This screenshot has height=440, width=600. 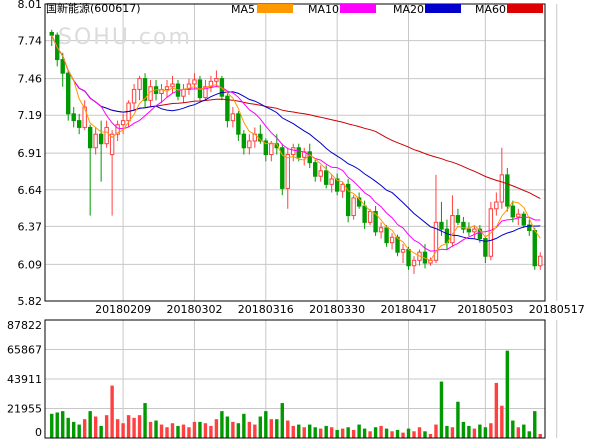 I want to click on date-tick-label: 20180517, so click(x=557, y=309).